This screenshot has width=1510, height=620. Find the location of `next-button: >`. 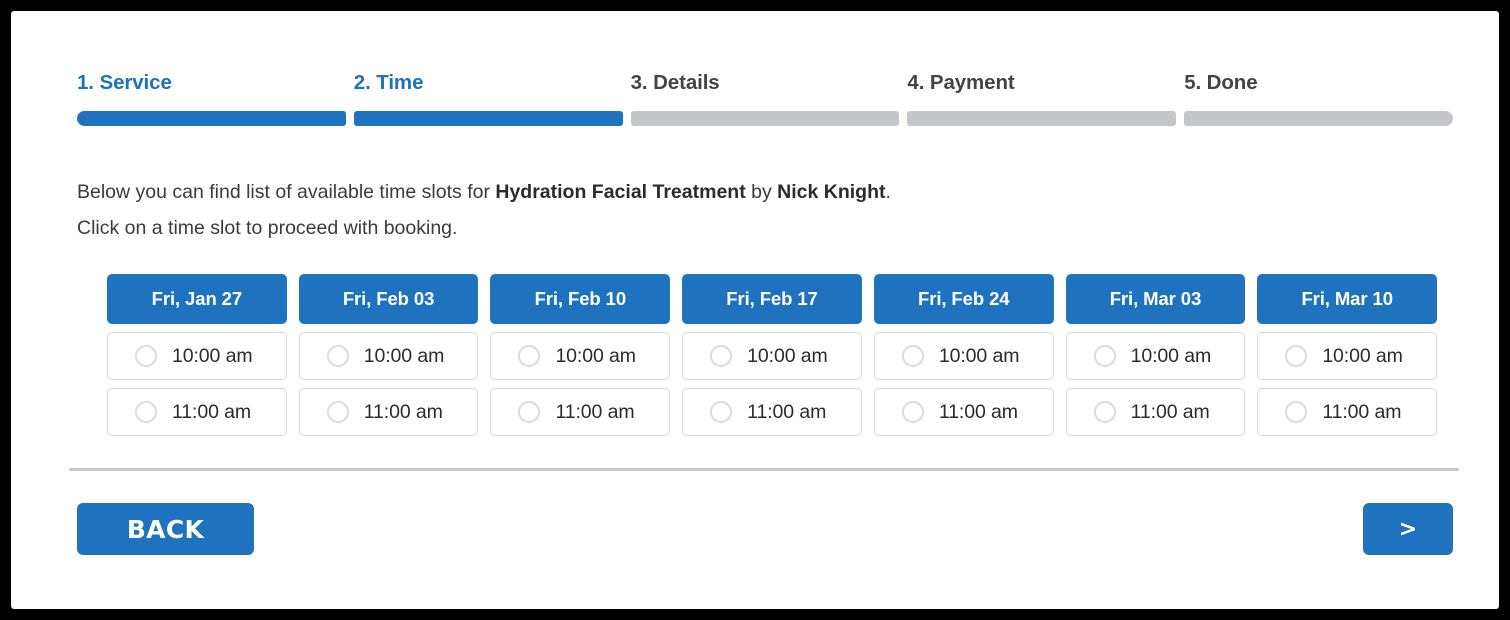

next-button: > is located at coordinates (1408, 529).